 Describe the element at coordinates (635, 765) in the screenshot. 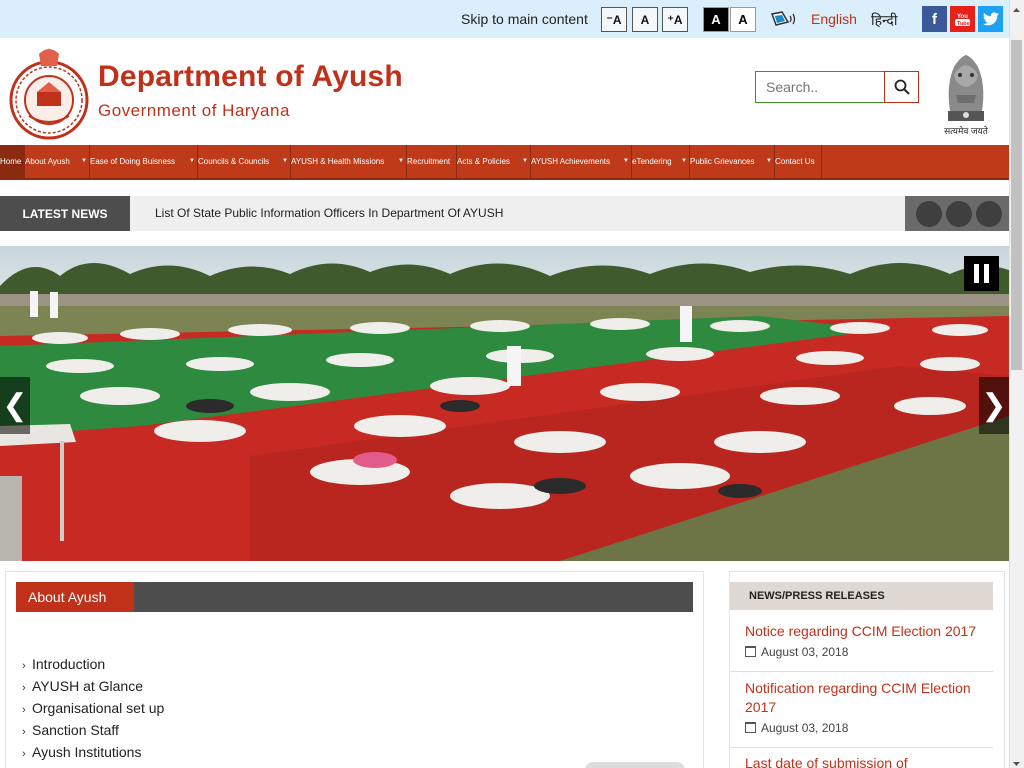

I see `read-more-button` at that location.